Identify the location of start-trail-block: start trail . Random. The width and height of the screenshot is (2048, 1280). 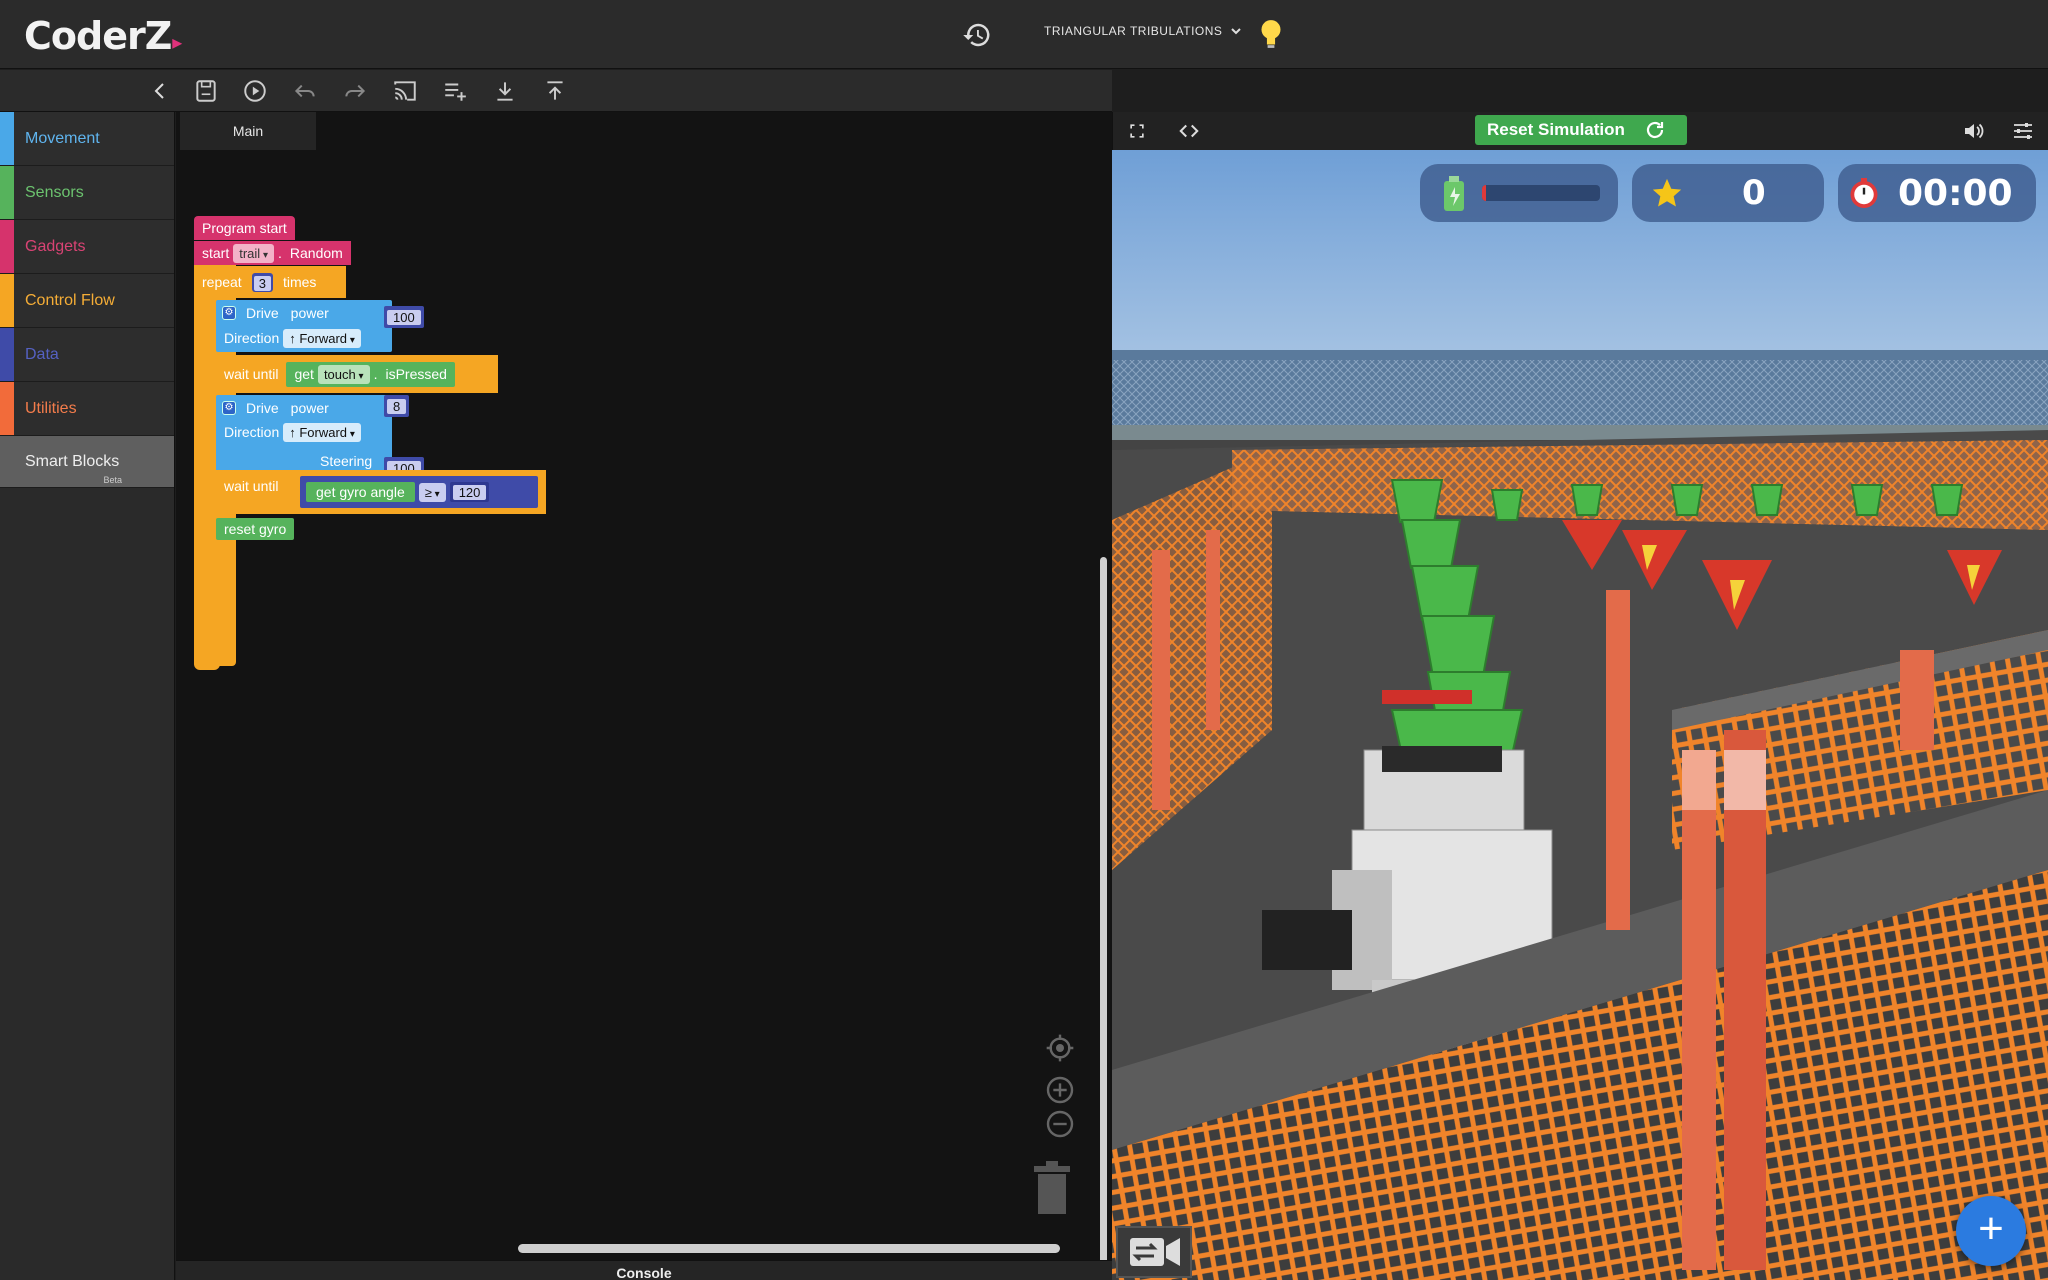
(272, 253).